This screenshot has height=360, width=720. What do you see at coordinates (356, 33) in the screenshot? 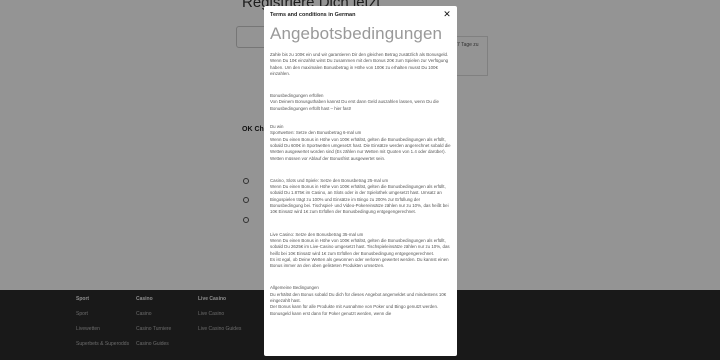
I see `terms-heading: Angebotsbedingungen` at bounding box center [356, 33].